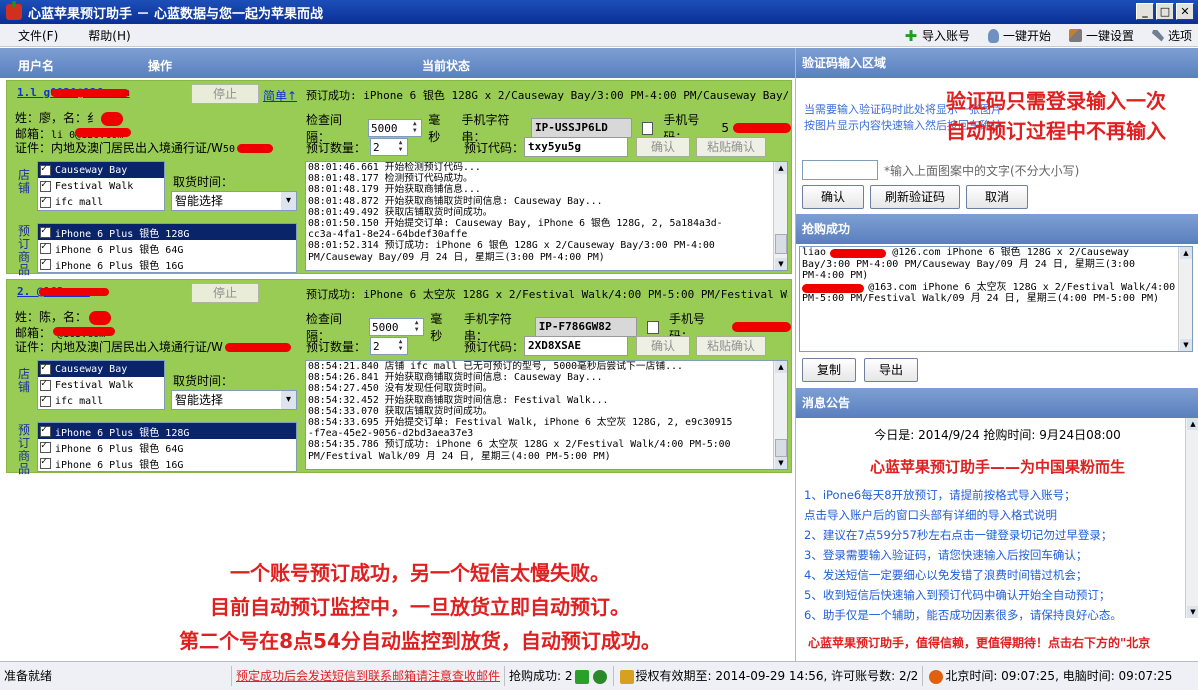 The image size is (1198, 690). What do you see at coordinates (23, 250) in the screenshot?
I see `products-label: 预订商品` at bounding box center [23, 250].